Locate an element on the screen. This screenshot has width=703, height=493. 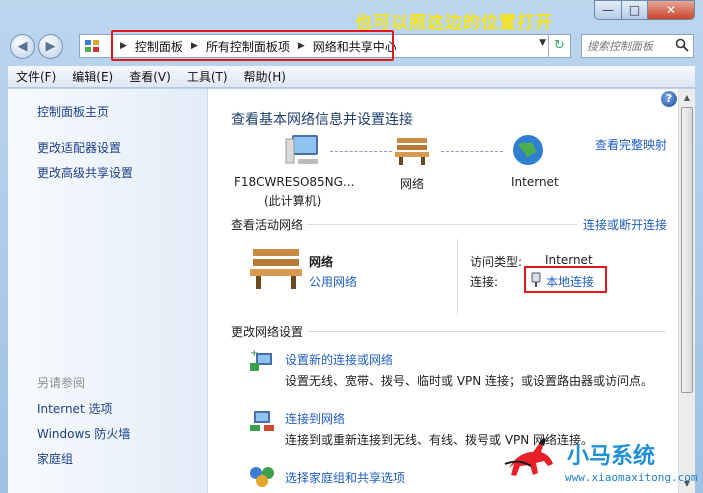
horse-logo-icon is located at coordinates (528, 457).